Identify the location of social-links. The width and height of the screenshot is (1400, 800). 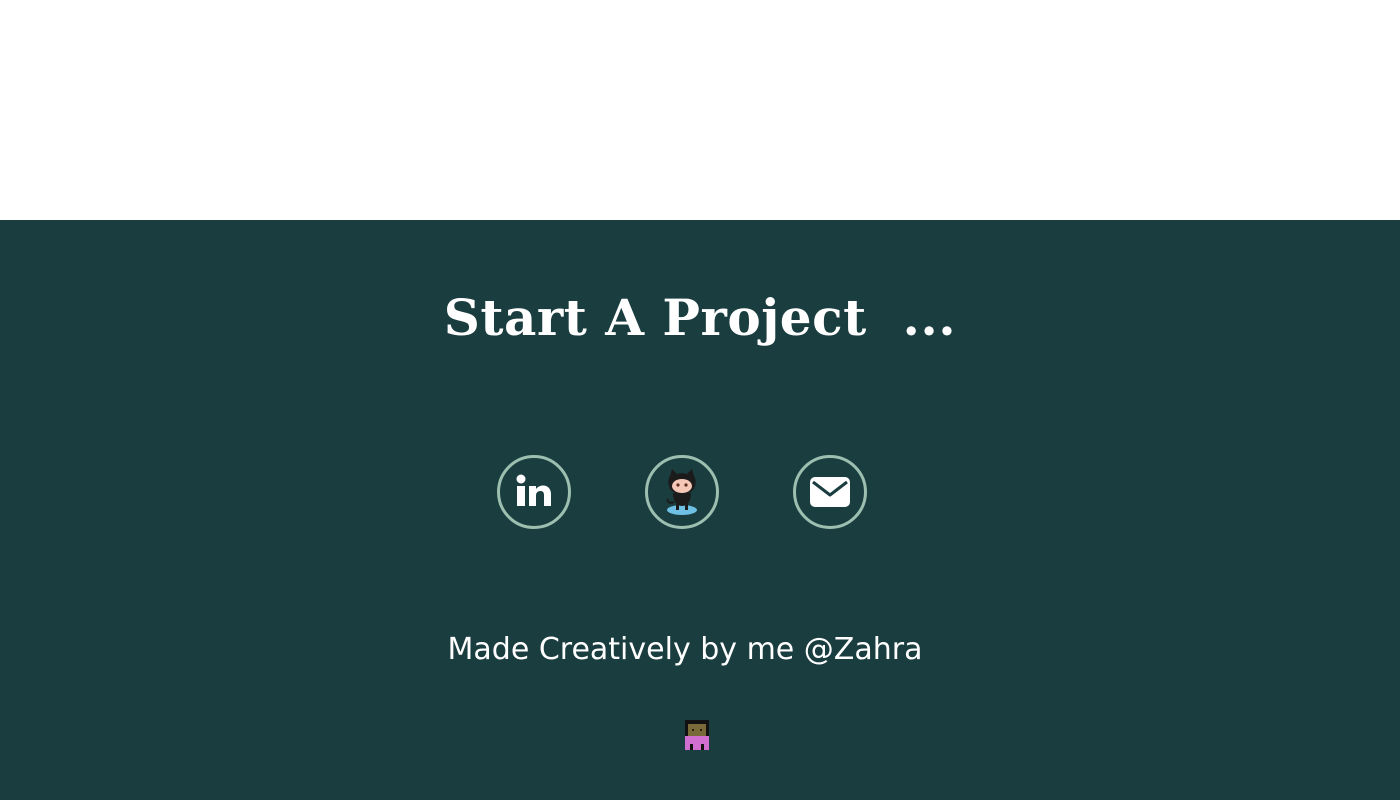
(682, 492).